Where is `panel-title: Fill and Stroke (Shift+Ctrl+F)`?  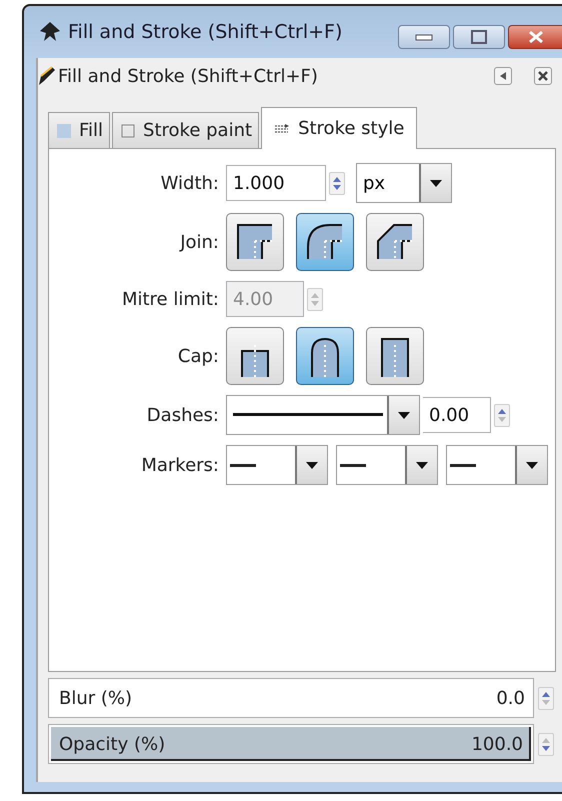 panel-title: Fill and Stroke (Shift+Ctrl+F) is located at coordinates (188, 76).